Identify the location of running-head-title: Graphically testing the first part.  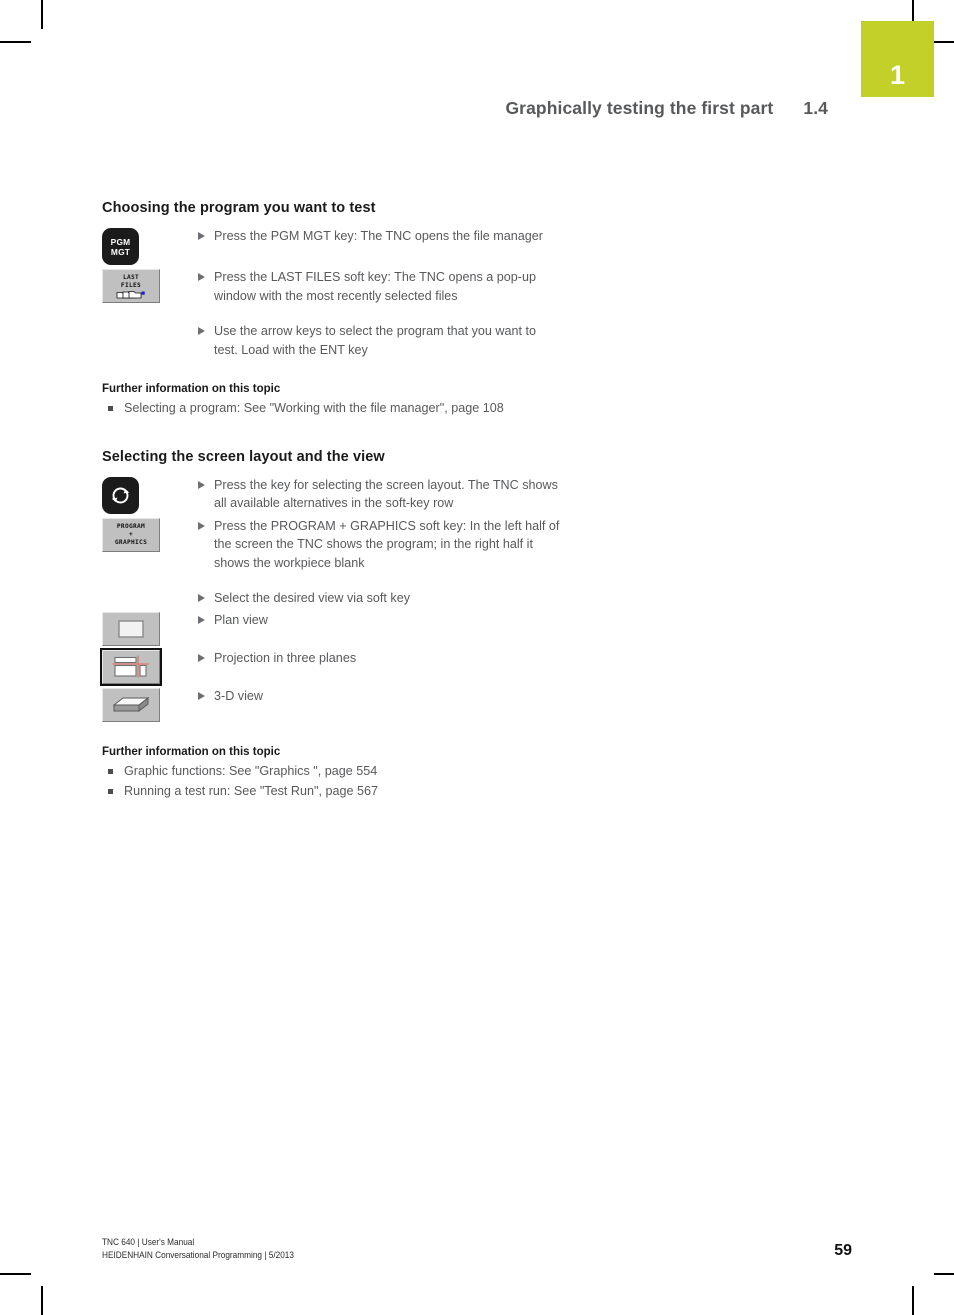
(639, 108).